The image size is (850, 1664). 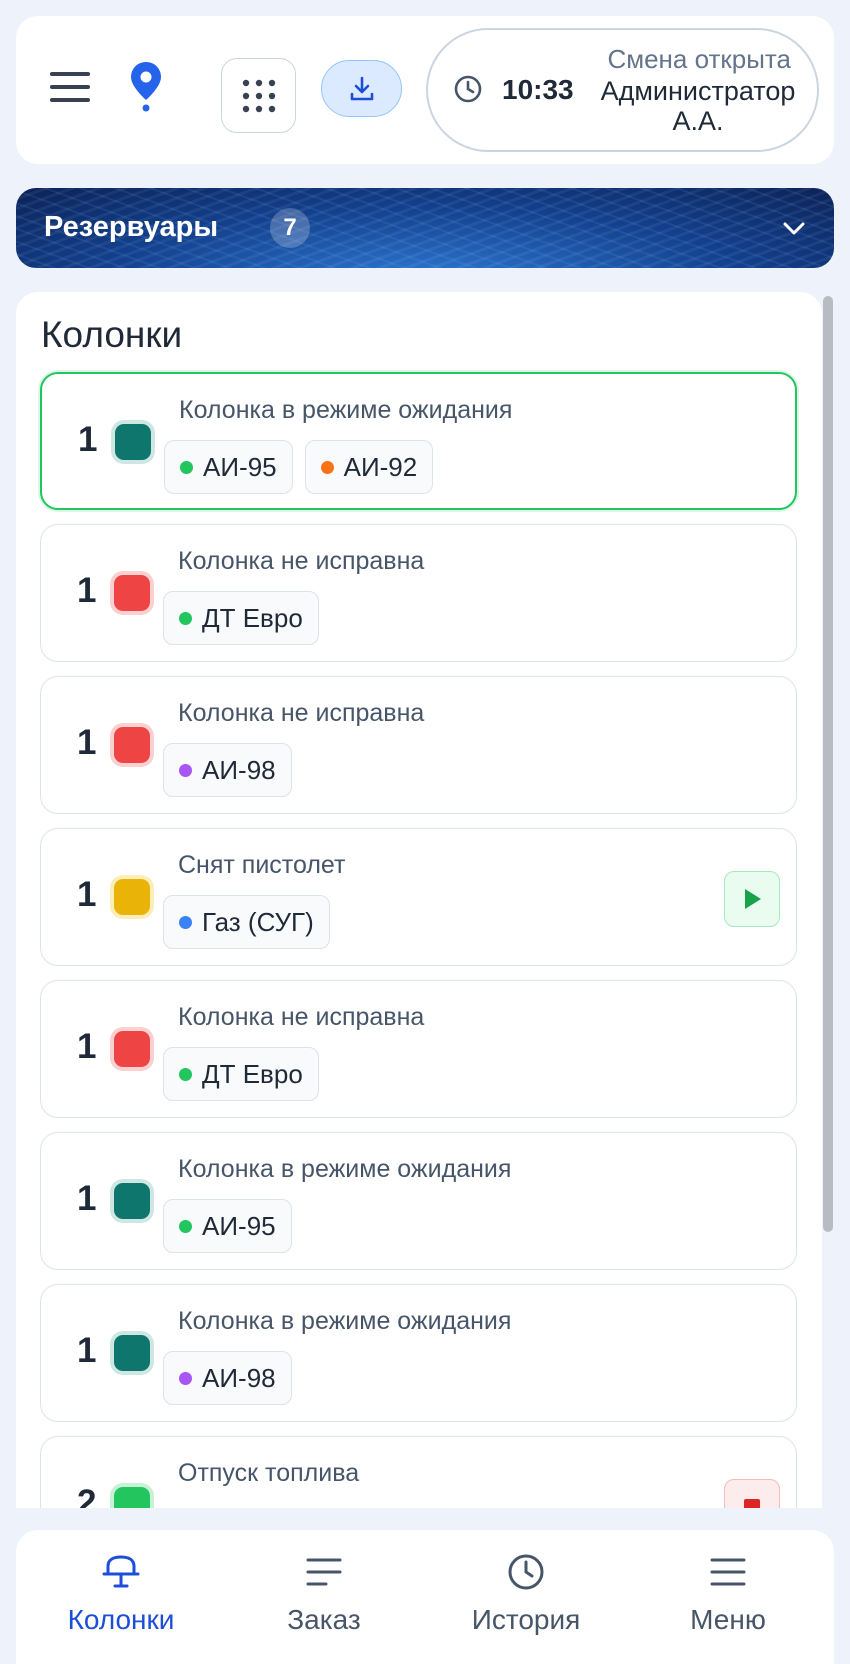 What do you see at coordinates (752, 1493) in the screenshot?
I see `stop-fueling-button` at bounding box center [752, 1493].